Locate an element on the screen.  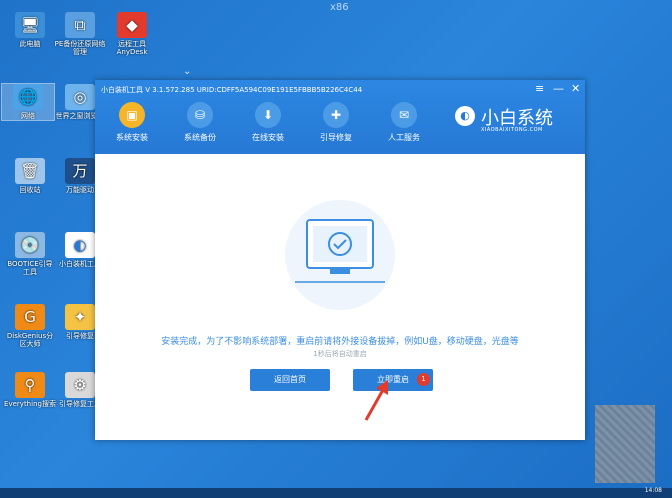
computer-icon: 🖥 is located at coordinates (30, 25).